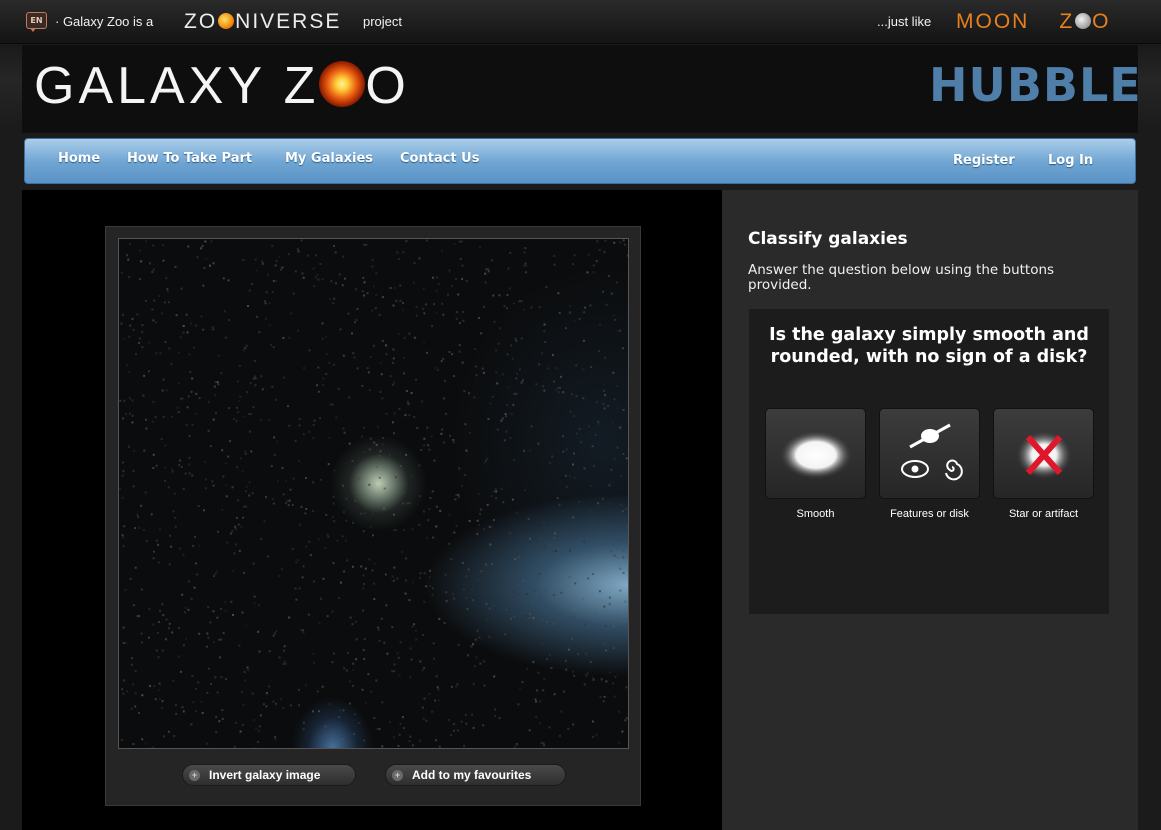 This screenshot has width=1161, height=830. I want to click on galaxy-o-icon, so click(342, 84).